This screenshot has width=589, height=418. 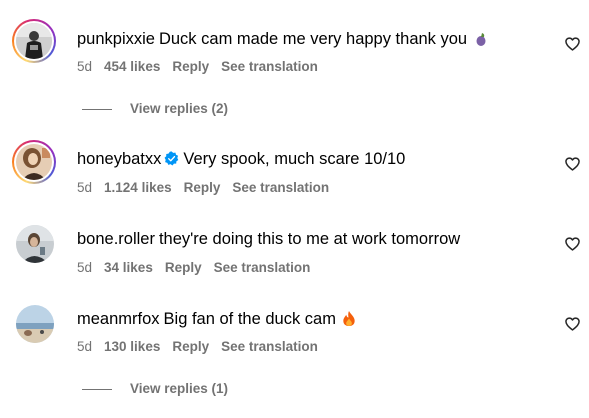 I want to click on comment-username: meanmrfox, so click(x=118, y=319).